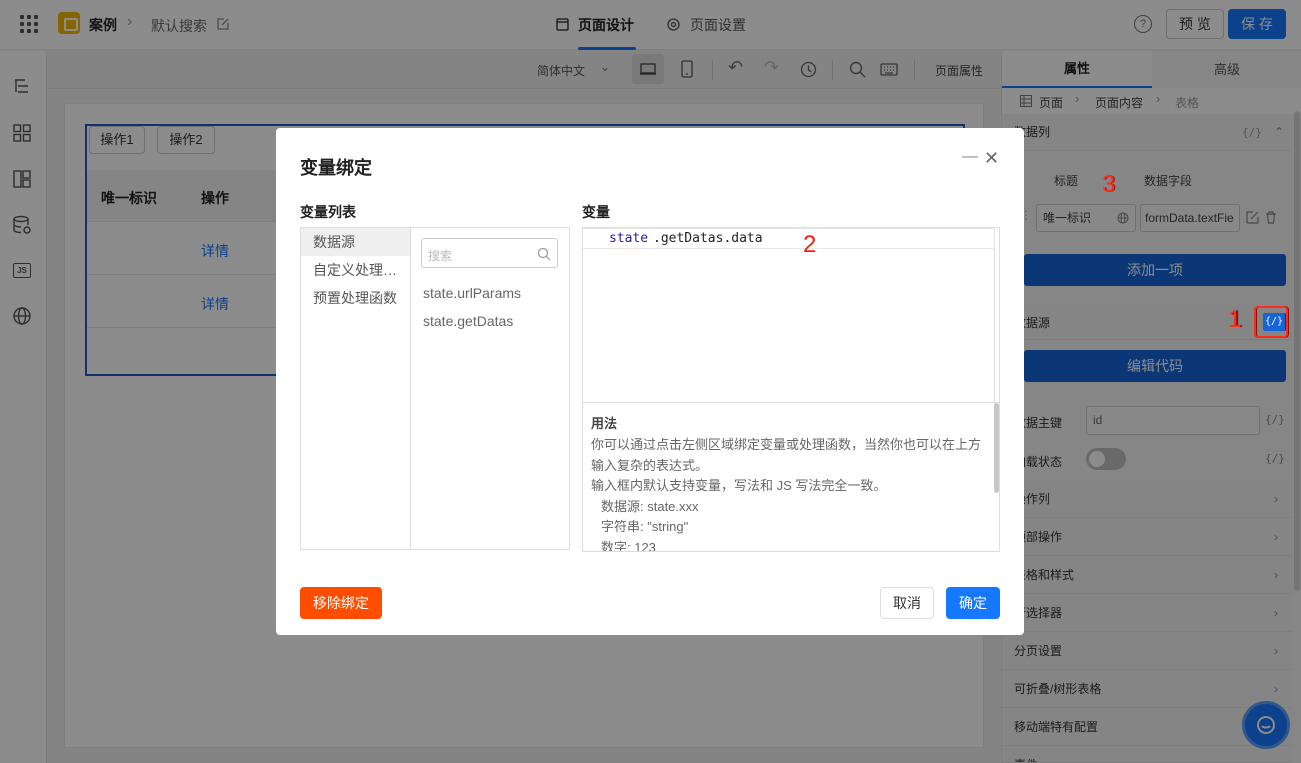 The width and height of the screenshot is (1301, 763). I want to click on category-preset-functions: 预置处理函数, so click(355, 298).